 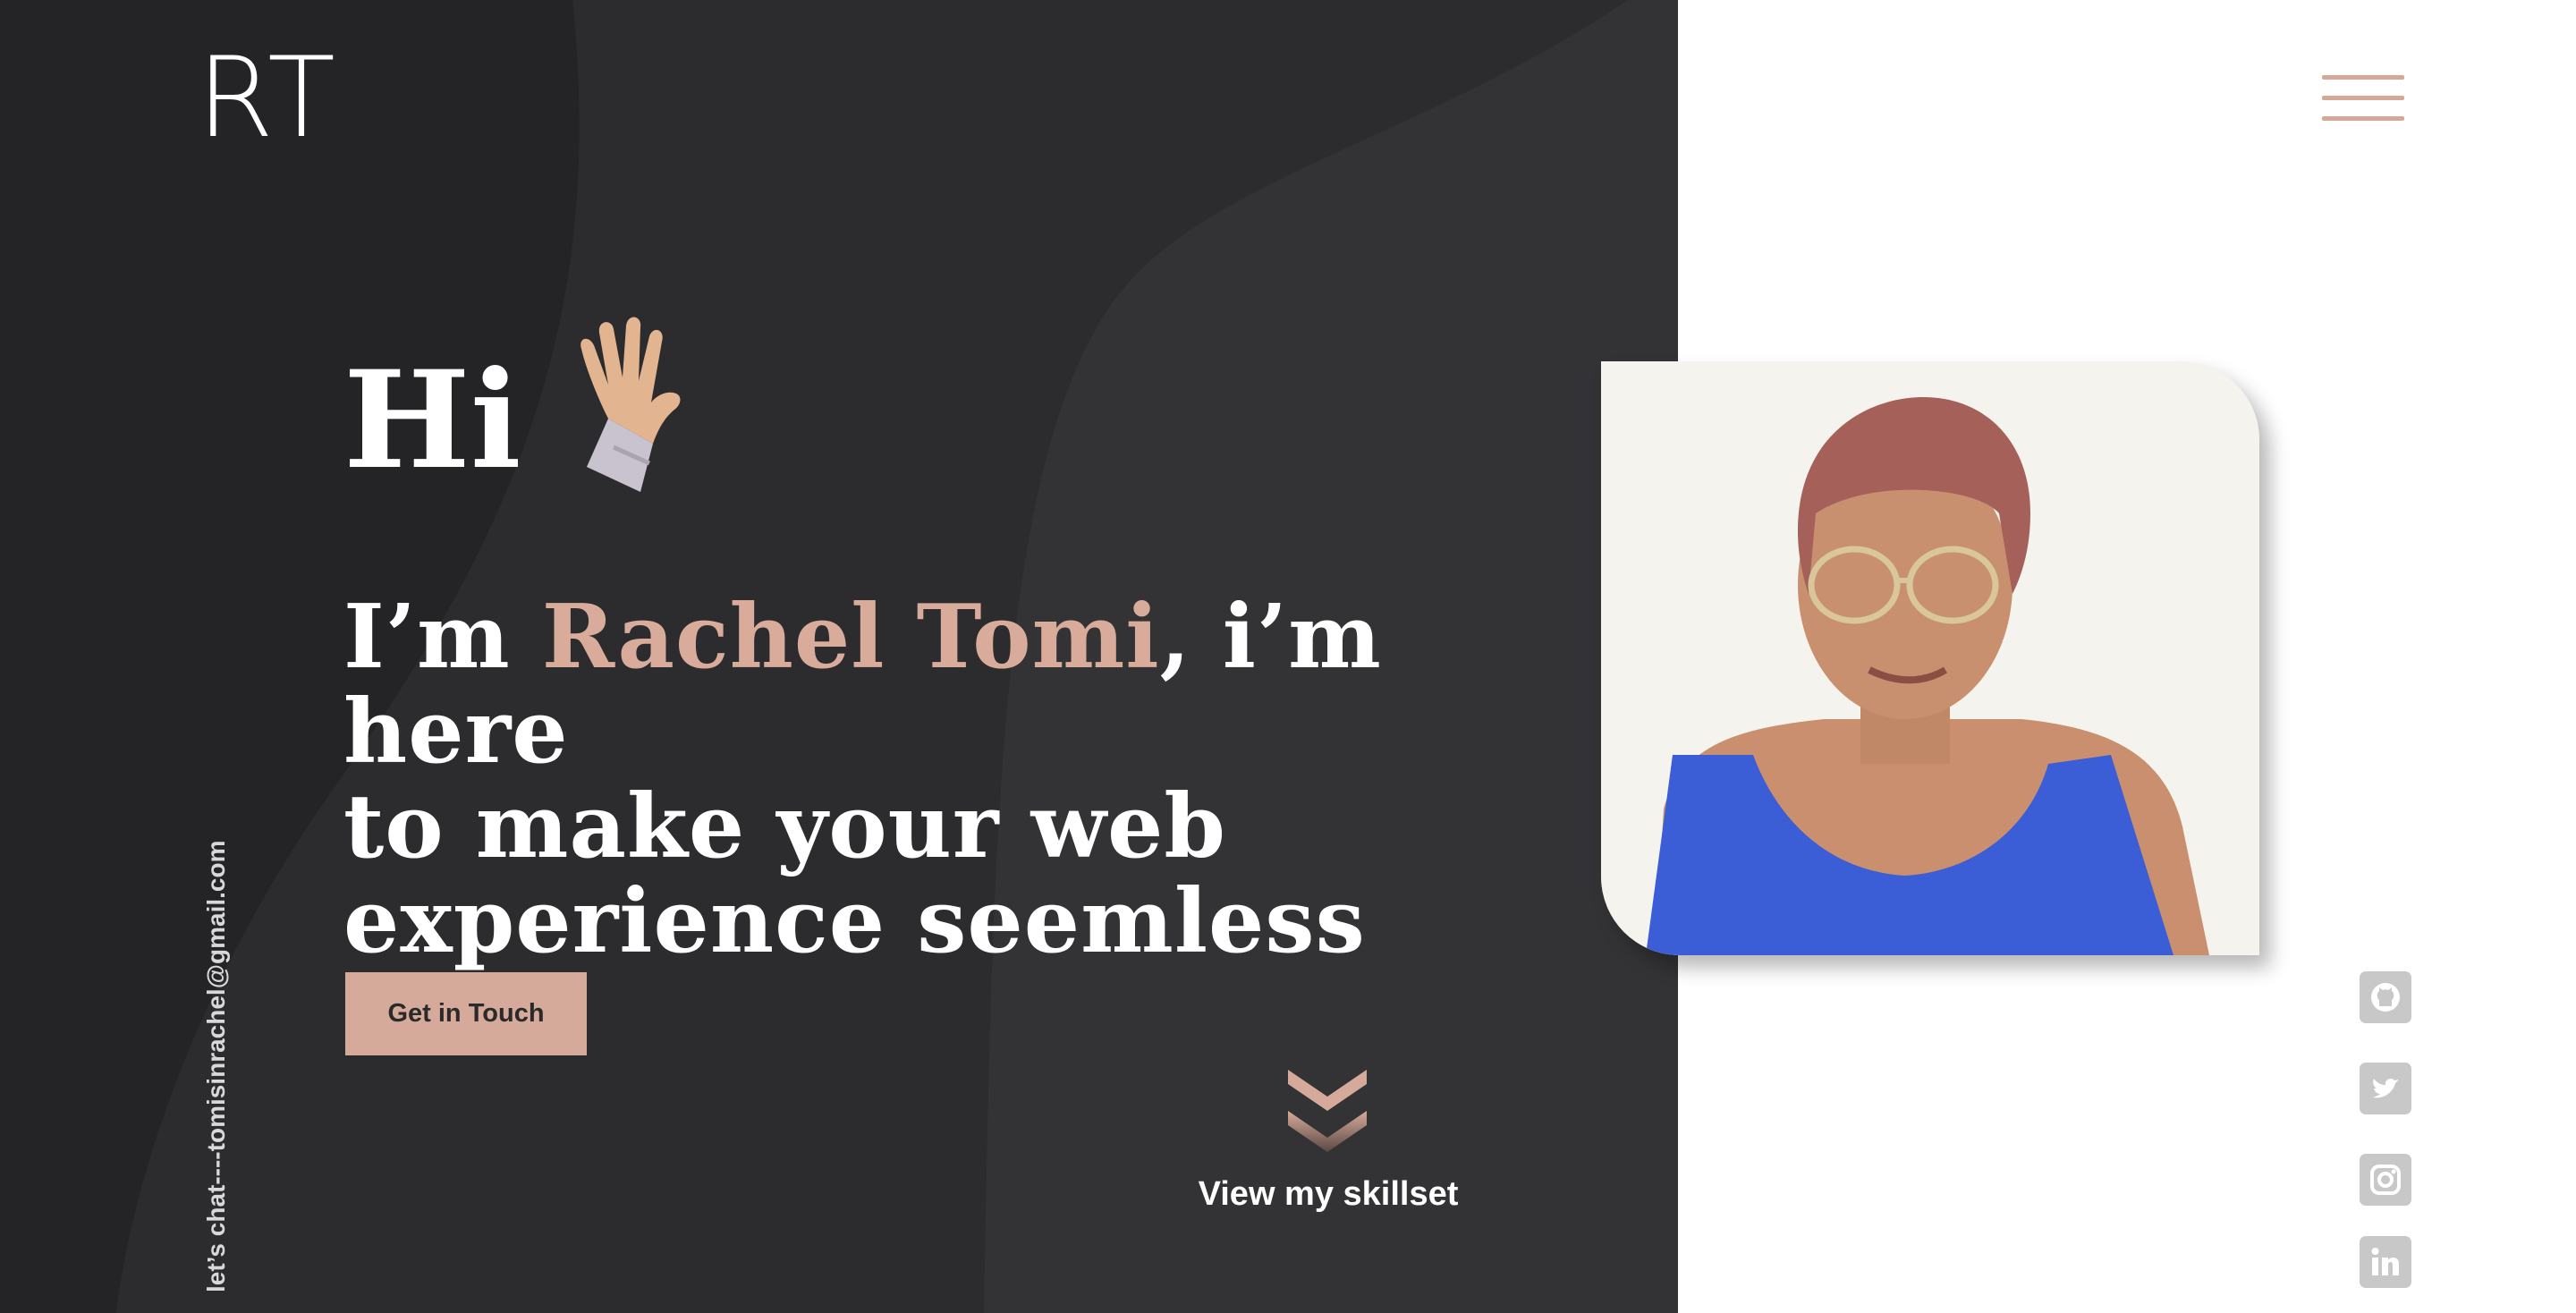 I want to click on linkedin-icon, so click(x=2385, y=1262).